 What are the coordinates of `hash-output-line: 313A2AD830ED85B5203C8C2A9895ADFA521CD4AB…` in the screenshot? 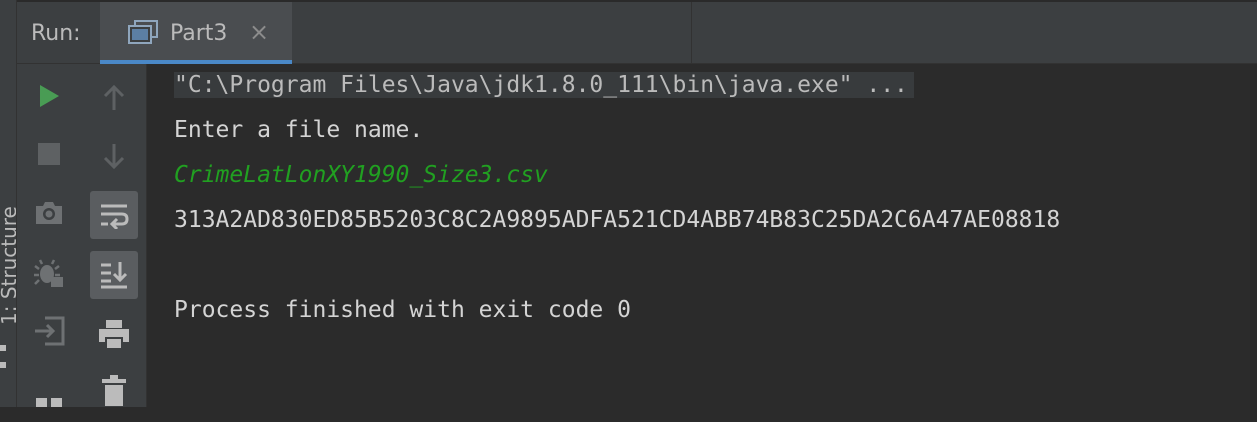 It's located at (617, 220).